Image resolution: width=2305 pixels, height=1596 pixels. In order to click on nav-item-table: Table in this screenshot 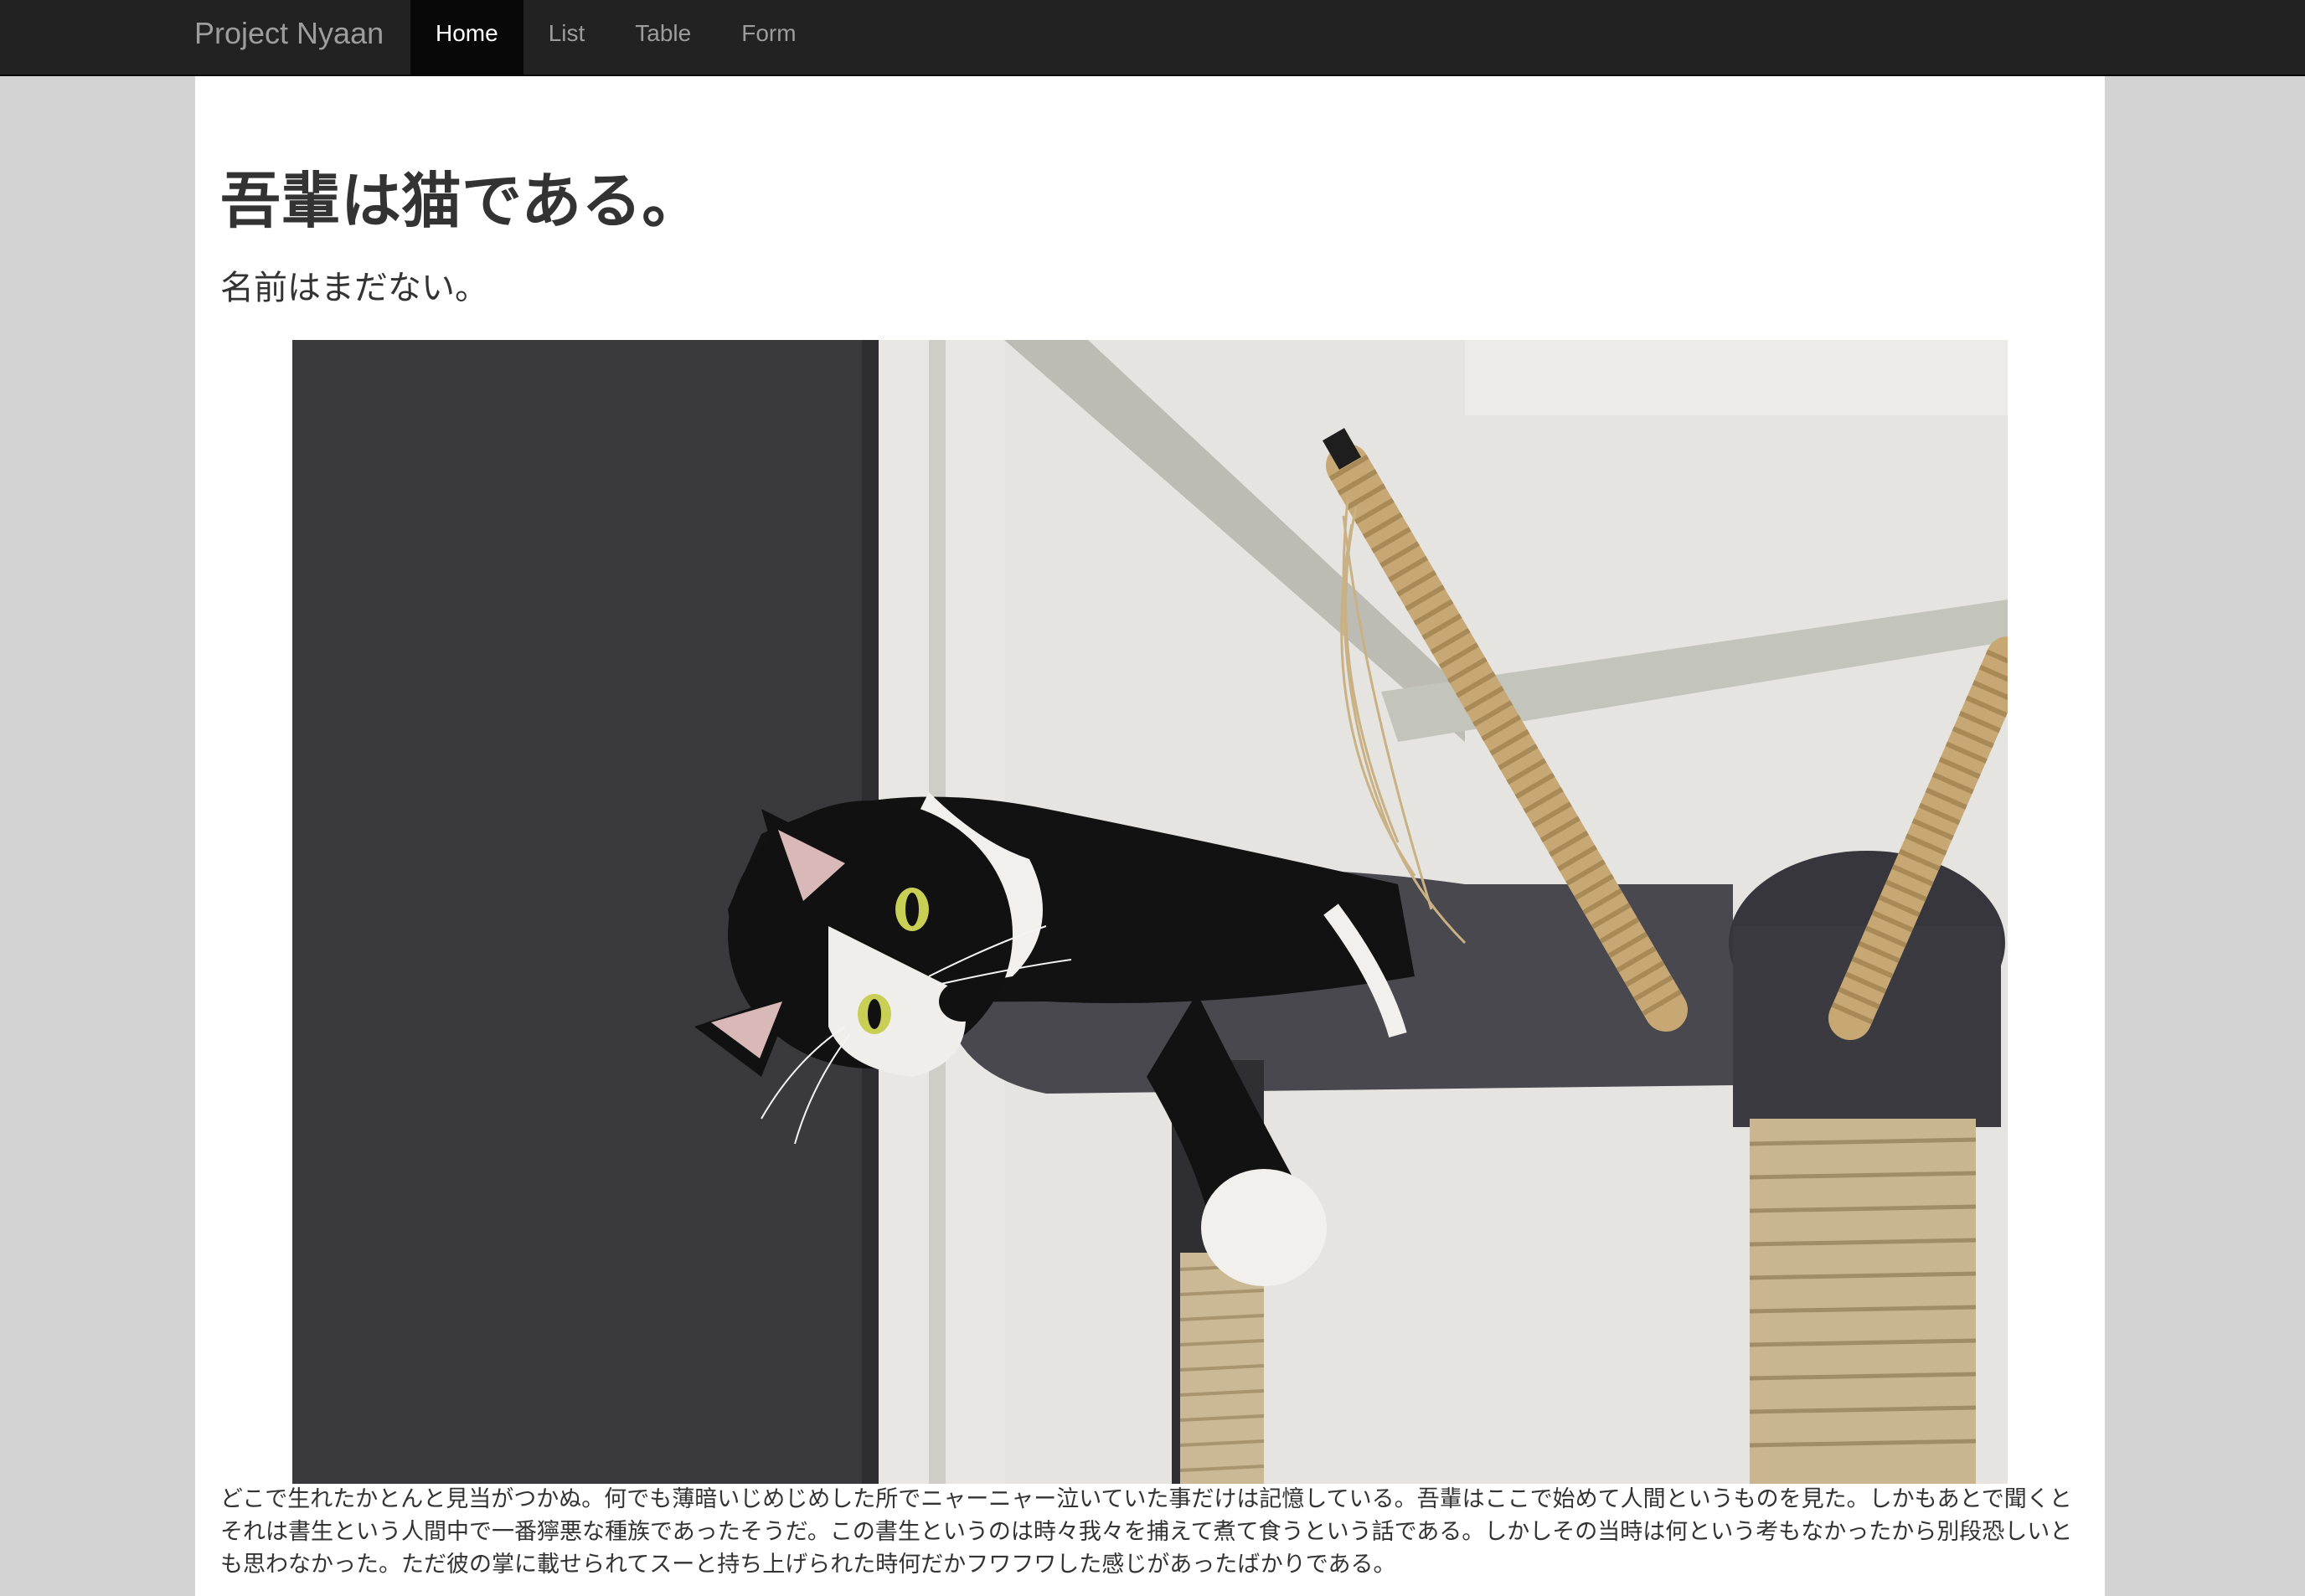, I will do `click(663, 37)`.